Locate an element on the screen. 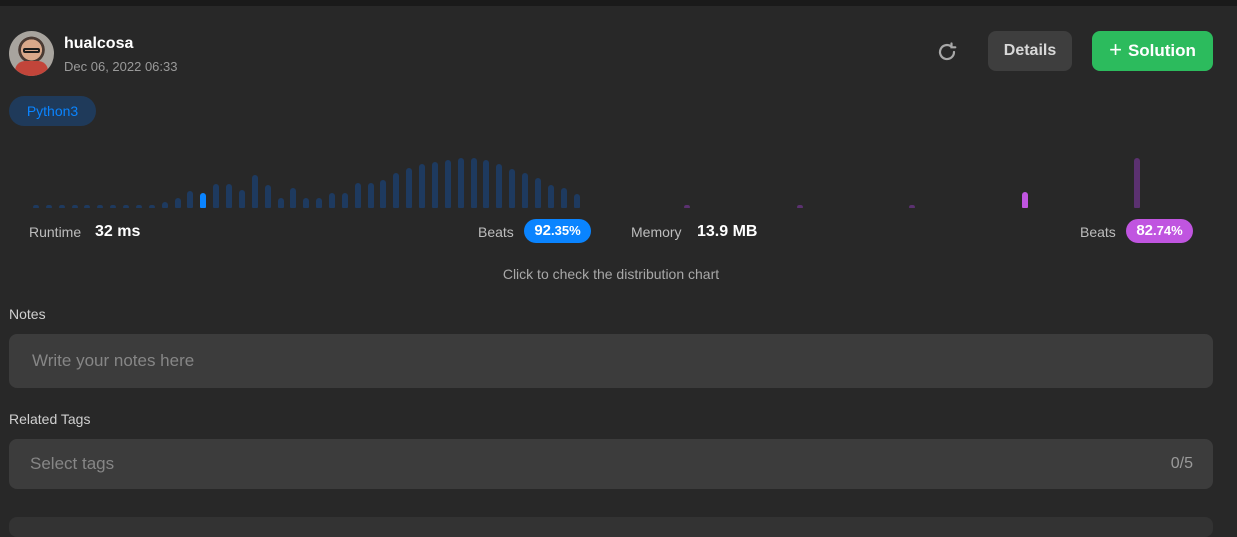  memory-beats-frac: .74% is located at coordinates (1168, 230).